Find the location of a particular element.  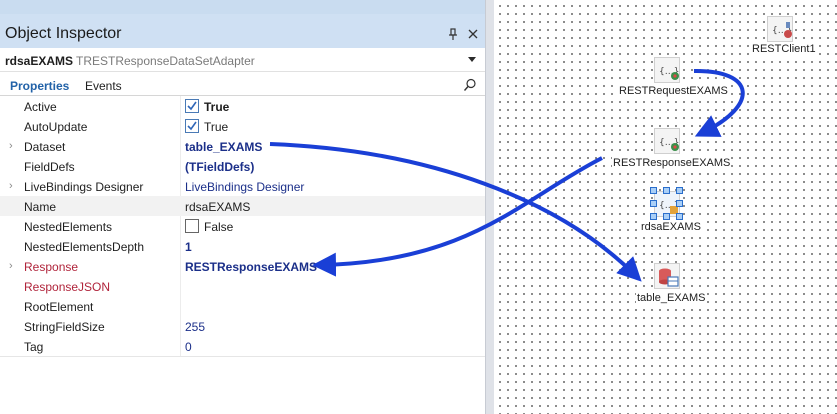

panel-splitter is located at coordinates (489, 207).